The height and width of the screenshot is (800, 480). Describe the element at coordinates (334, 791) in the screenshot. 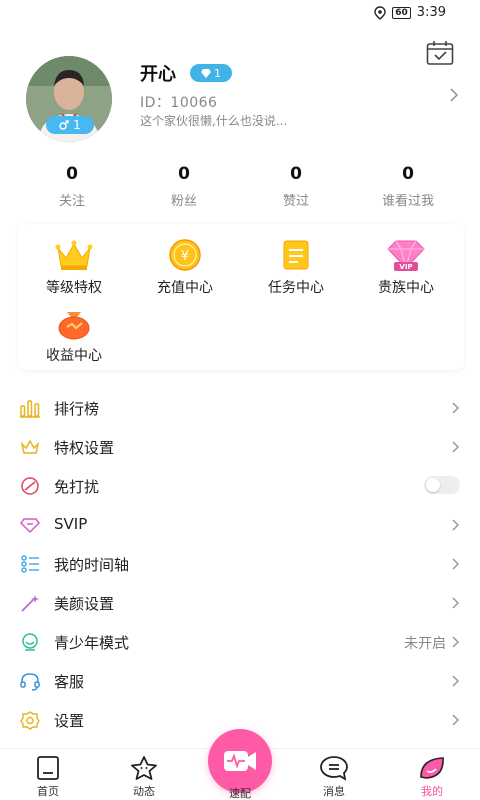

I see `tab-label: 消息` at that location.